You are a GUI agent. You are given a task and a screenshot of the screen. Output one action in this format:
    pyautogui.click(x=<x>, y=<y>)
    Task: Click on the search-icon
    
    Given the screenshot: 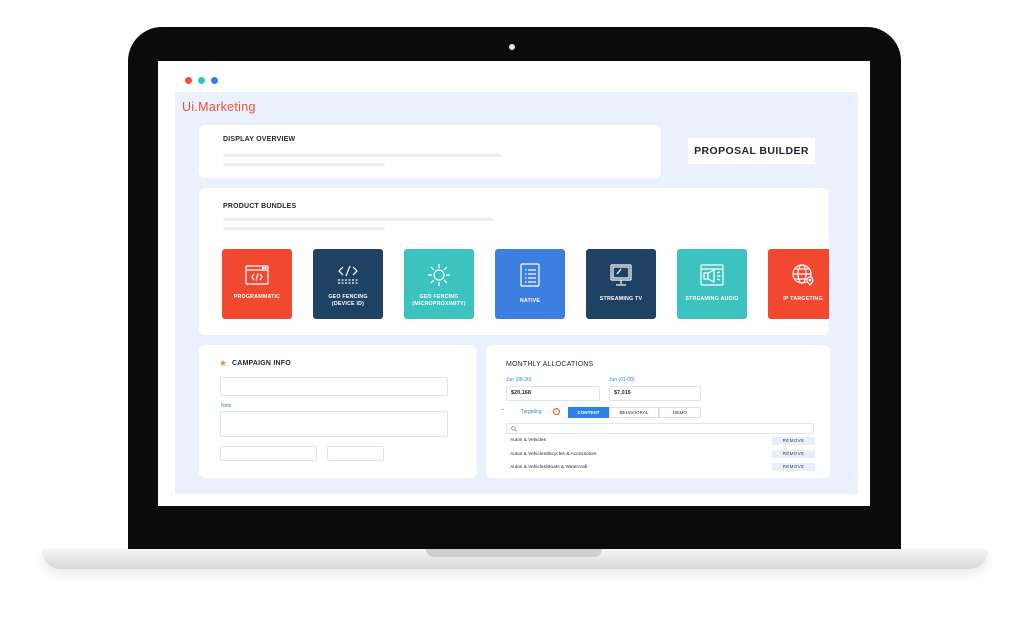 What is the action you would take?
    pyautogui.click(x=514, y=429)
    